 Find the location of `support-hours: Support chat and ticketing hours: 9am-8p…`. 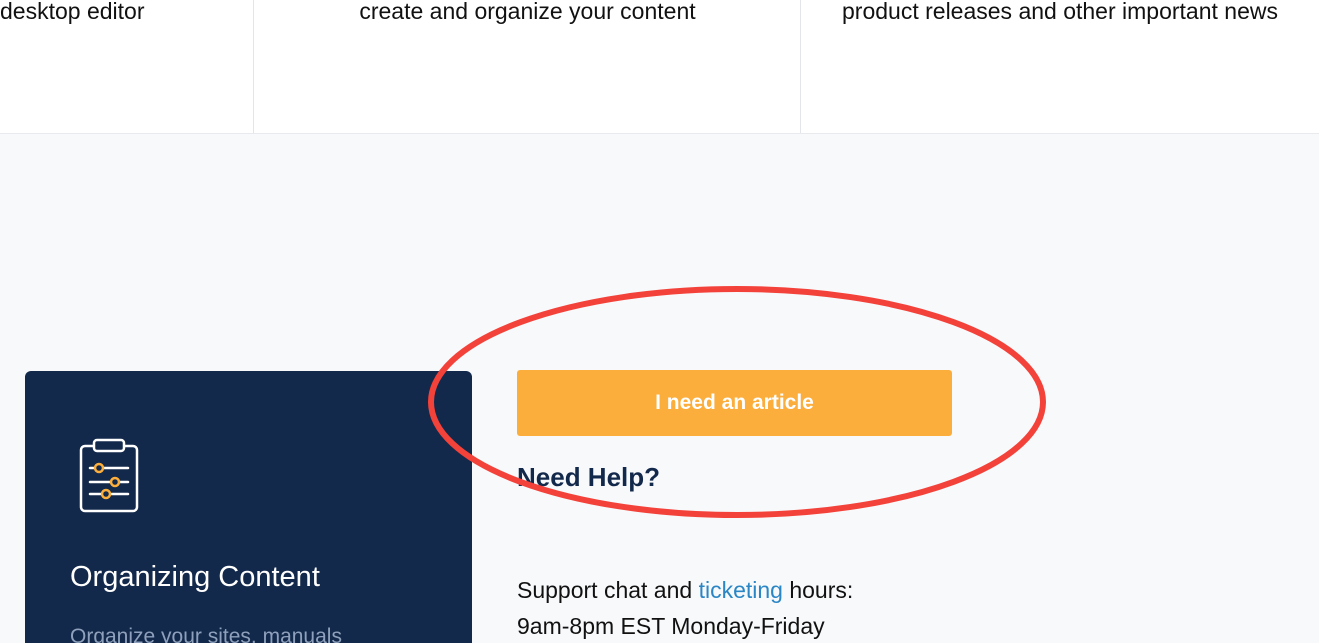

support-hours: Support chat and ticketing hours: 9am-8p… is located at coordinates (685, 607).